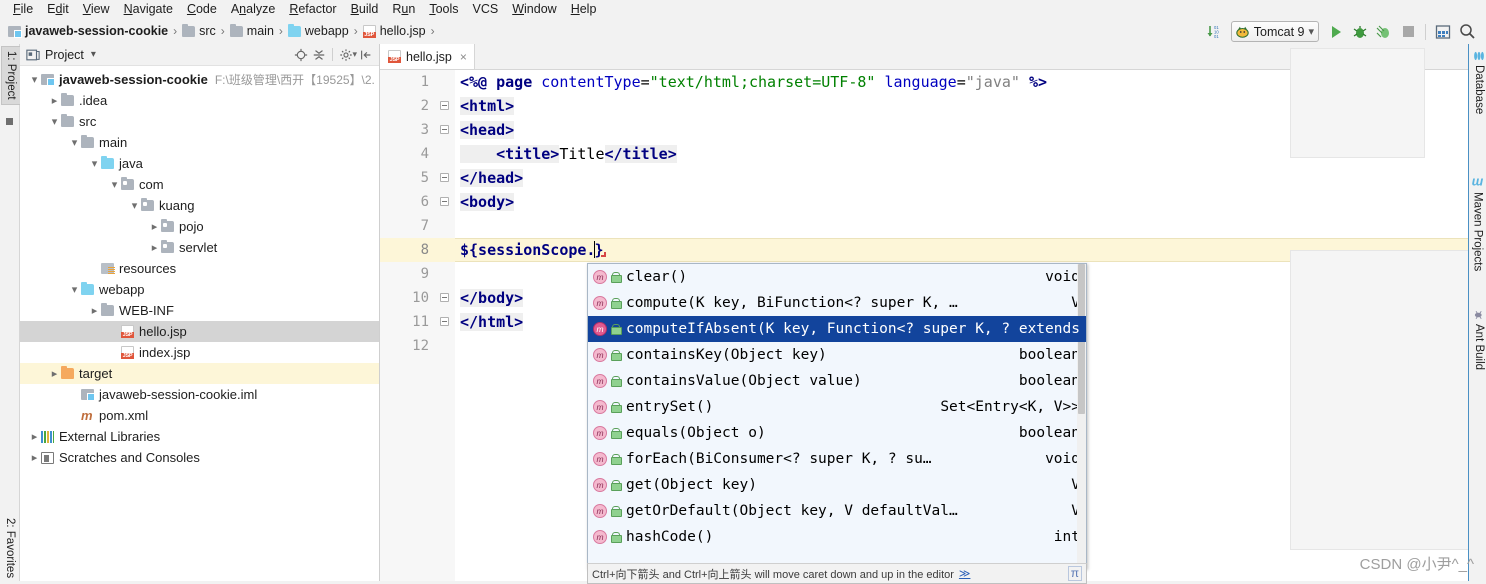 The height and width of the screenshot is (584, 1486). What do you see at coordinates (1074, 573) in the screenshot?
I see `footer-badge: π` at bounding box center [1074, 573].